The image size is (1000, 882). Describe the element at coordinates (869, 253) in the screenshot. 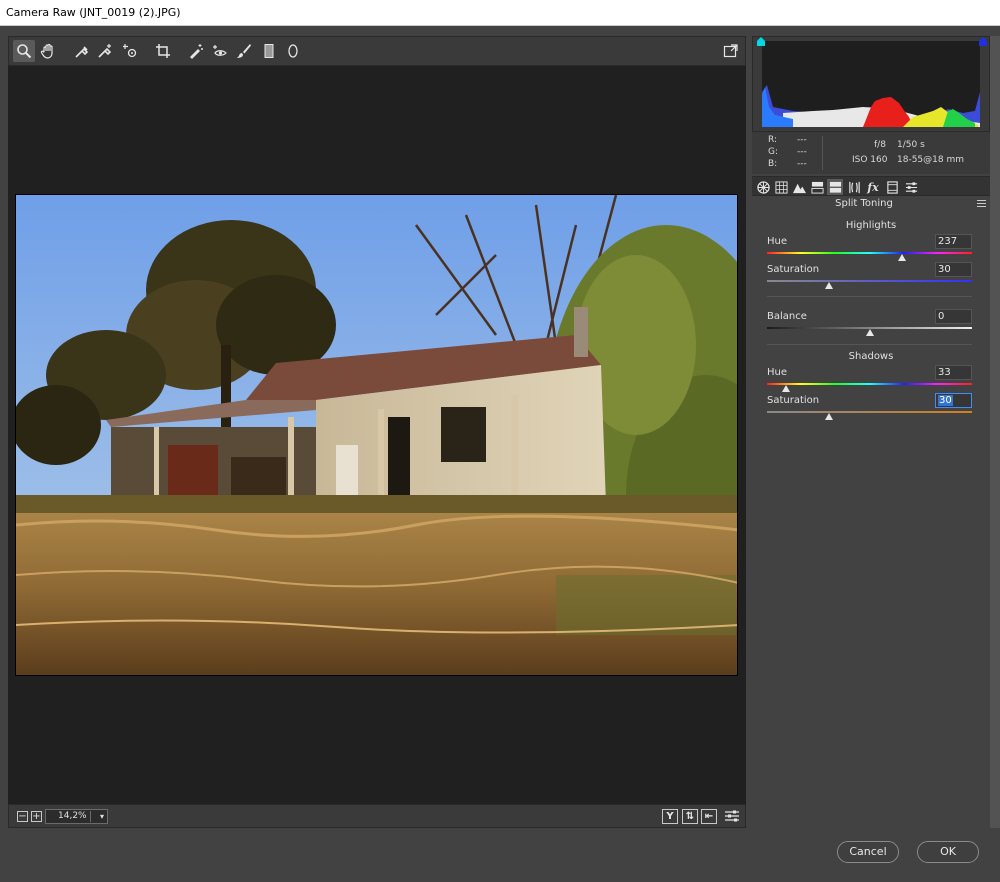

I see `highlights-hue-slider` at that location.